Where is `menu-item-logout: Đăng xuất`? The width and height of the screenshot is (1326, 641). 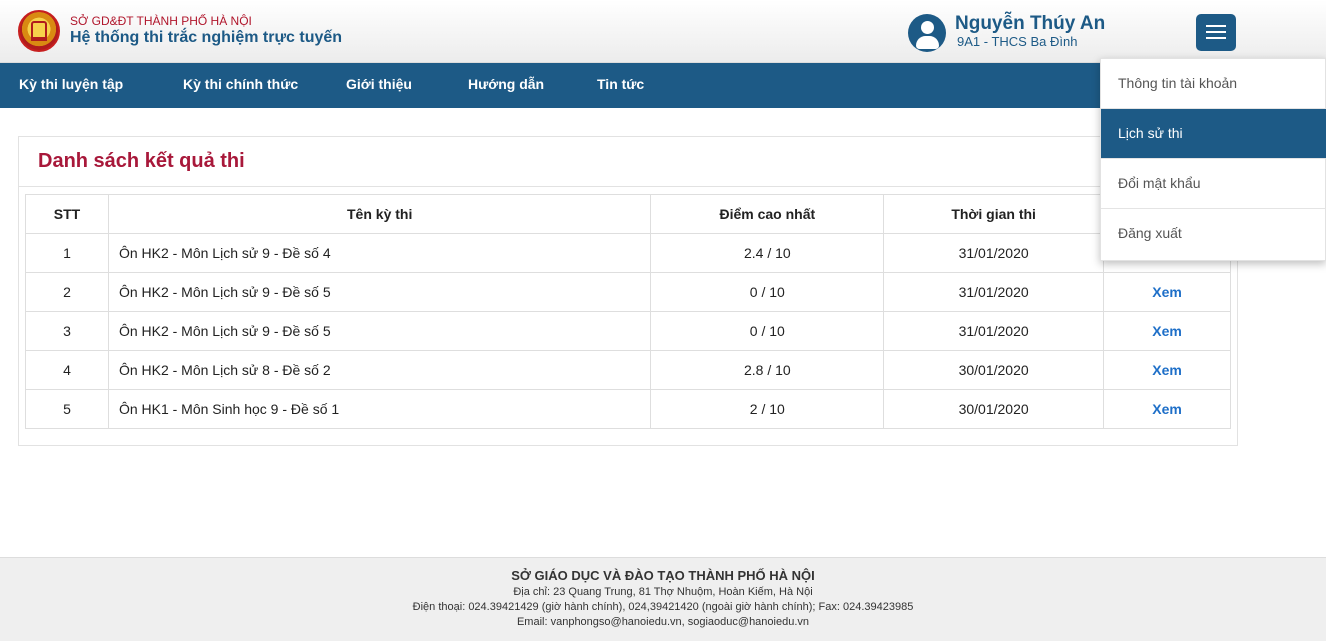 menu-item-logout: Đăng xuất is located at coordinates (1213, 234).